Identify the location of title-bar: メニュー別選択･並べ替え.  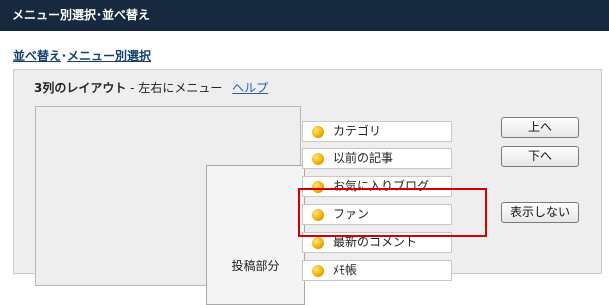
(304, 15).